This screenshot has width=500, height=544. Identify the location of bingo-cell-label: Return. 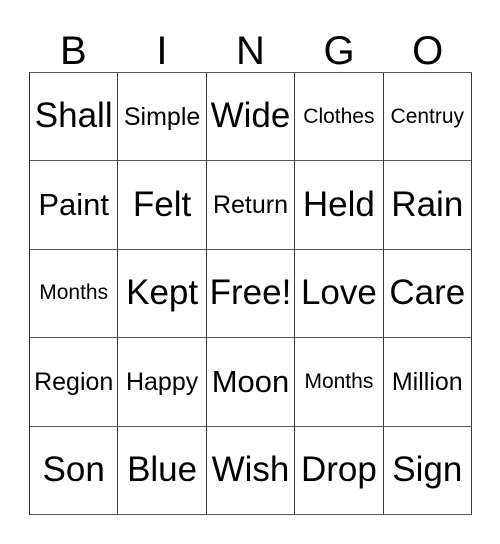
(250, 204).